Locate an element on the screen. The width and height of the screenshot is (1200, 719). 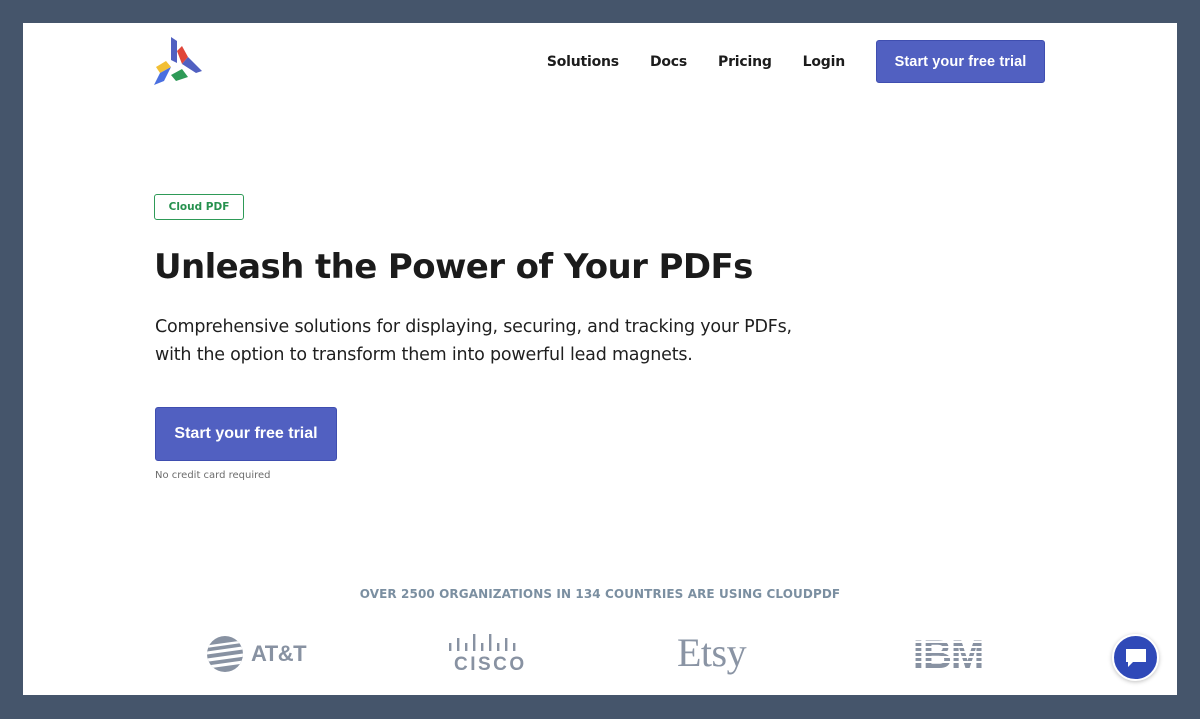
nav-start-trial-button: Start your free trial is located at coordinates (960, 61).